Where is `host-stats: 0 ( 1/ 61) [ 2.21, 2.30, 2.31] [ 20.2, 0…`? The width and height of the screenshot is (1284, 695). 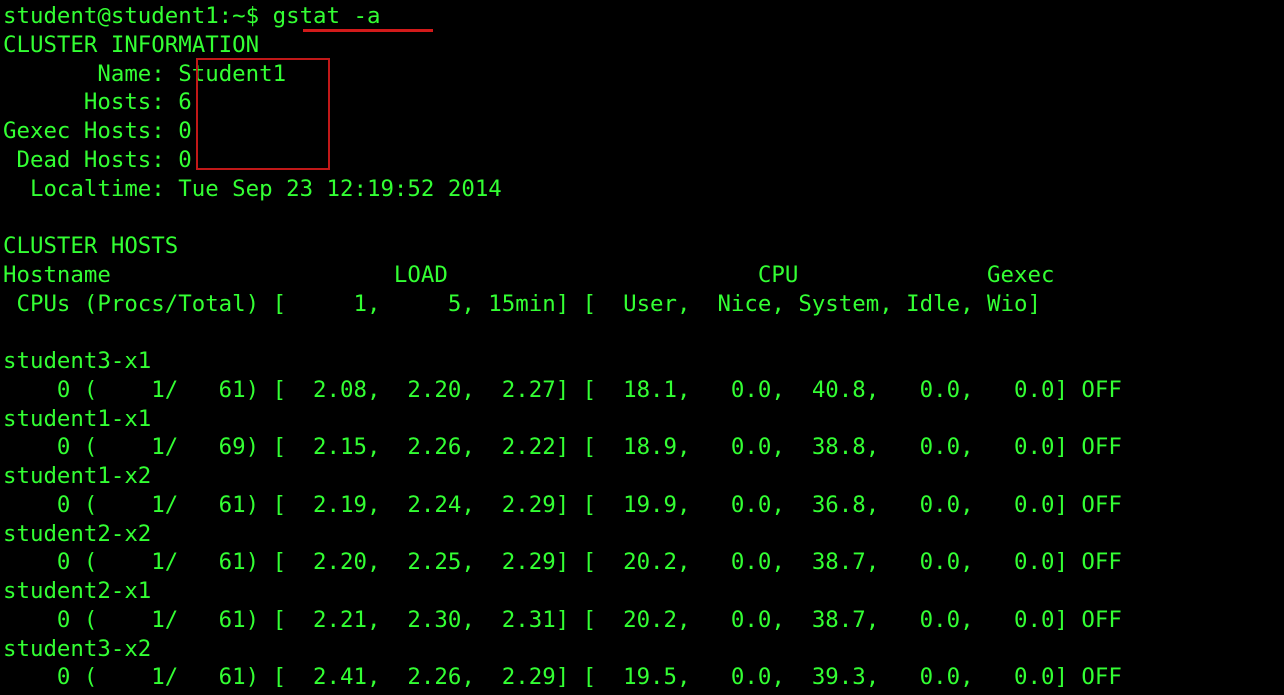 host-stats: 0 ( 1/ 61) [ 2.21, 2.30, 2.31] [ 20.2, 0… is located at coordinates (562, 619).